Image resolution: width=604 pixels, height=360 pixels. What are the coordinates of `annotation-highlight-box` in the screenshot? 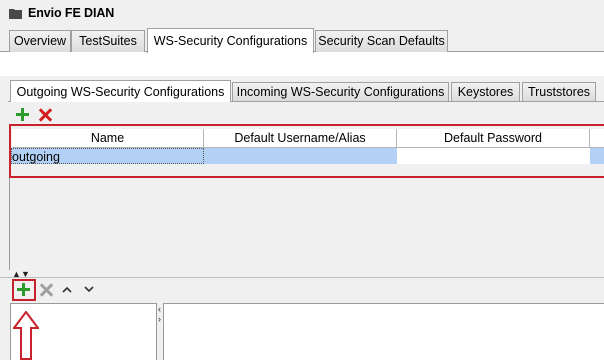 It's located at (306, 151).